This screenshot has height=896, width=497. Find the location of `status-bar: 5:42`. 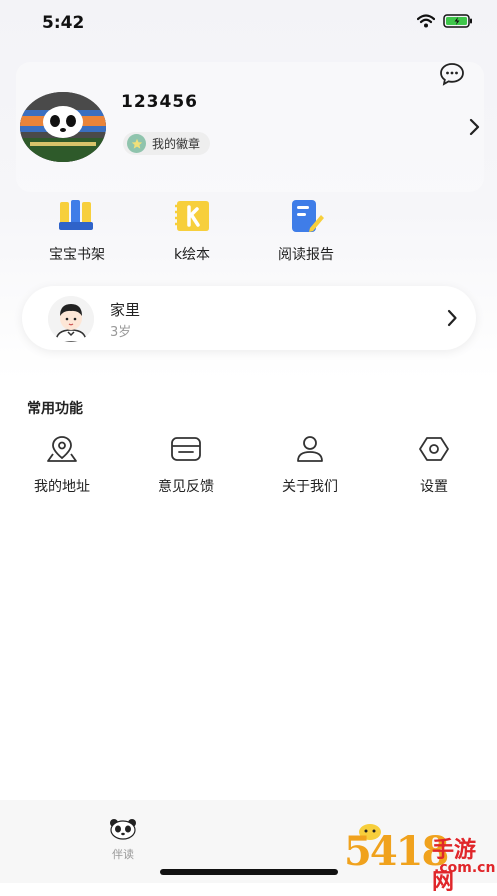

status-bar: 5:42 is located at coordinates (248, 24).